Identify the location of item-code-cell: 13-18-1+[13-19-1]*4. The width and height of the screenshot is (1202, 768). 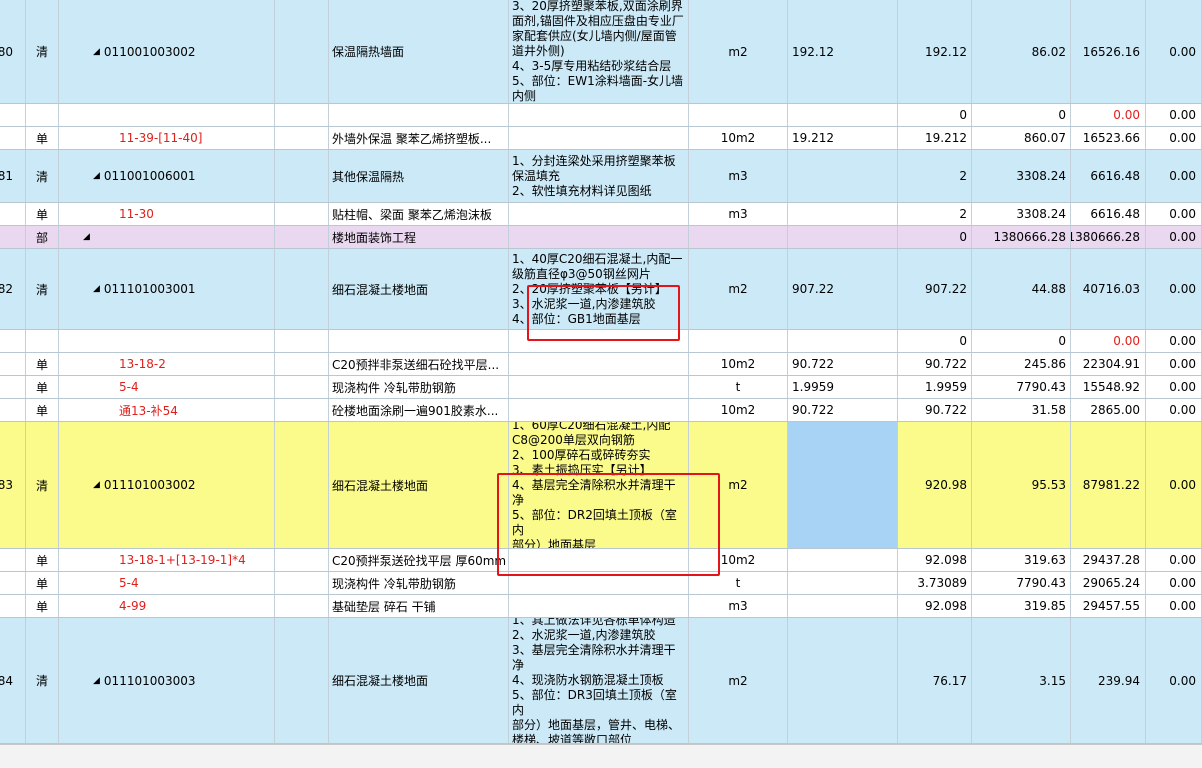
(167, 560).